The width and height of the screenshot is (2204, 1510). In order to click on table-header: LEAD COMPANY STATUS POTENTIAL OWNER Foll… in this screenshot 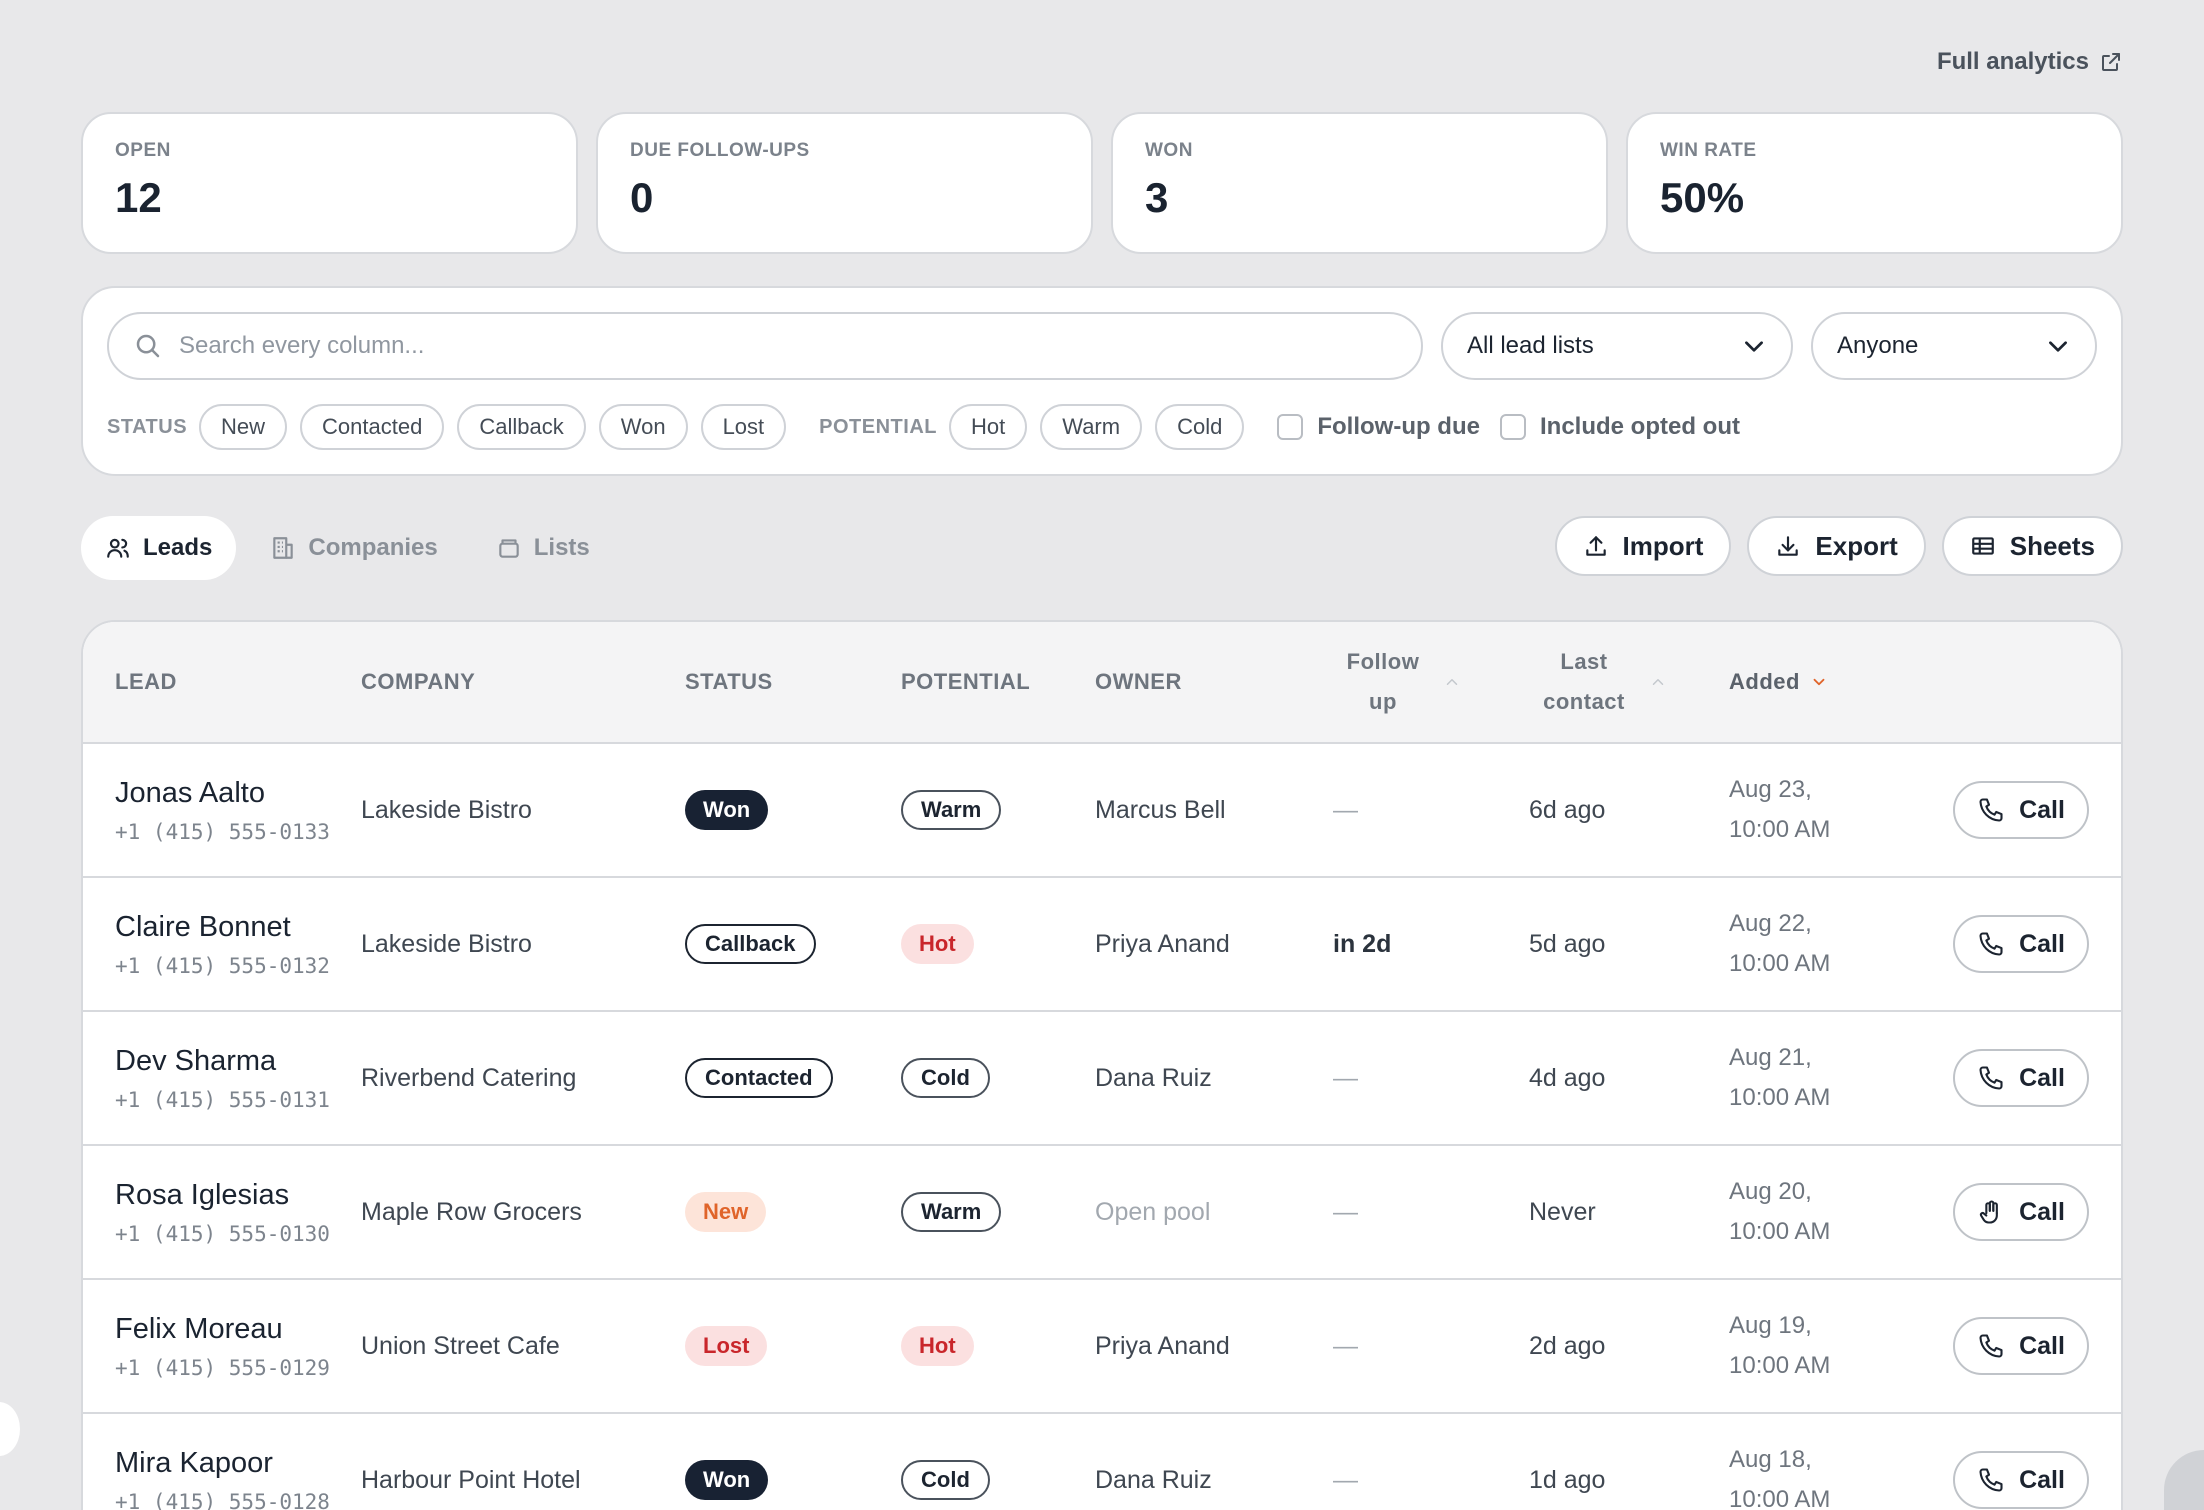, I will do `click(1102, 683)`.